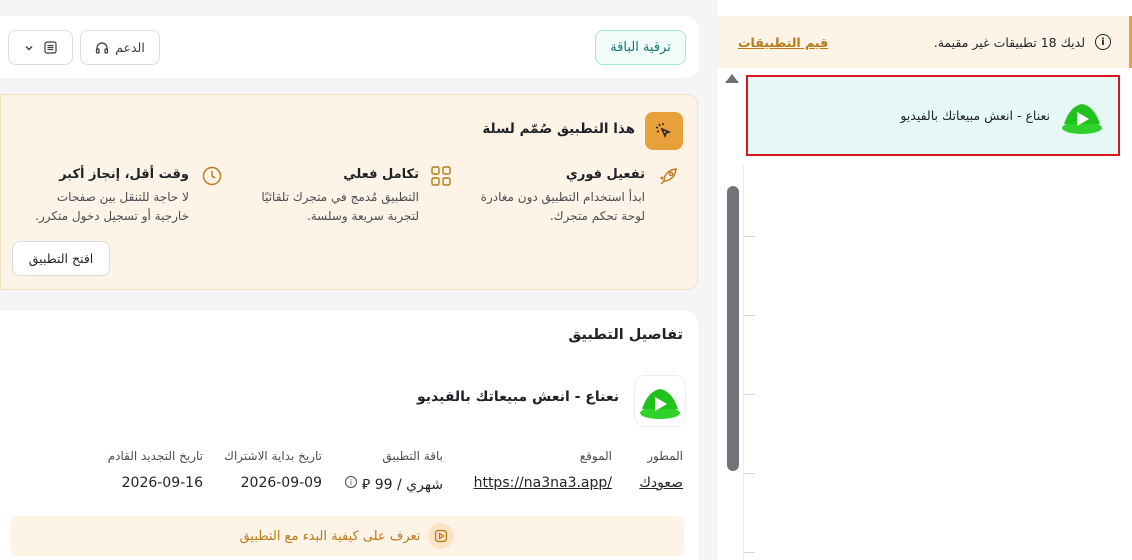  What do you see at coordinates (732, 78) in the screenshot?
I see `scroll-up-arrow-icon` at bounding box center [732, 78].